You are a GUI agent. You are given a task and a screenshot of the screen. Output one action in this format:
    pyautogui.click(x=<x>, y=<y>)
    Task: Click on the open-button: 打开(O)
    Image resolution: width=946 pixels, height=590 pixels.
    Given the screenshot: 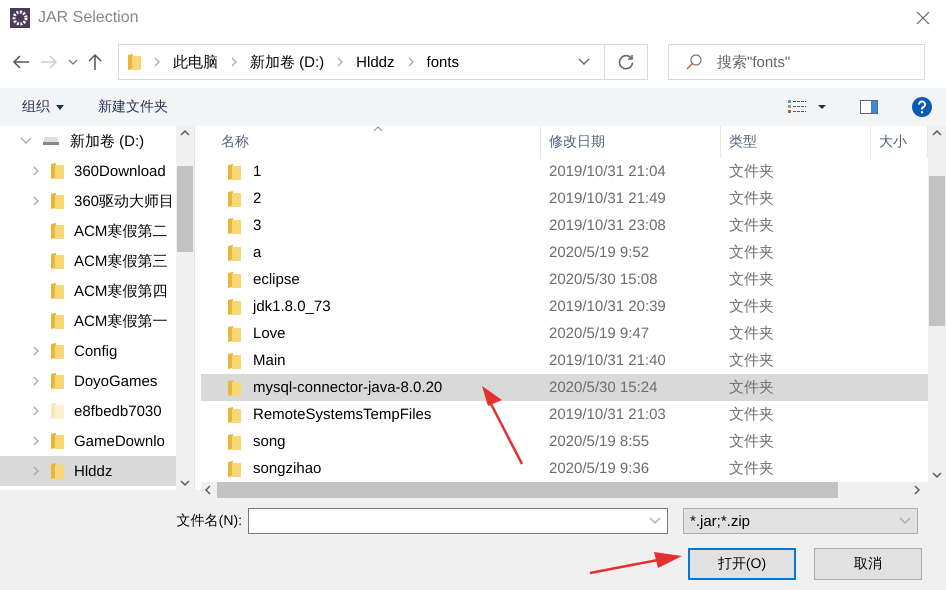 What is the action you would take?
    pyautogui.click(x=742, y=564)
    